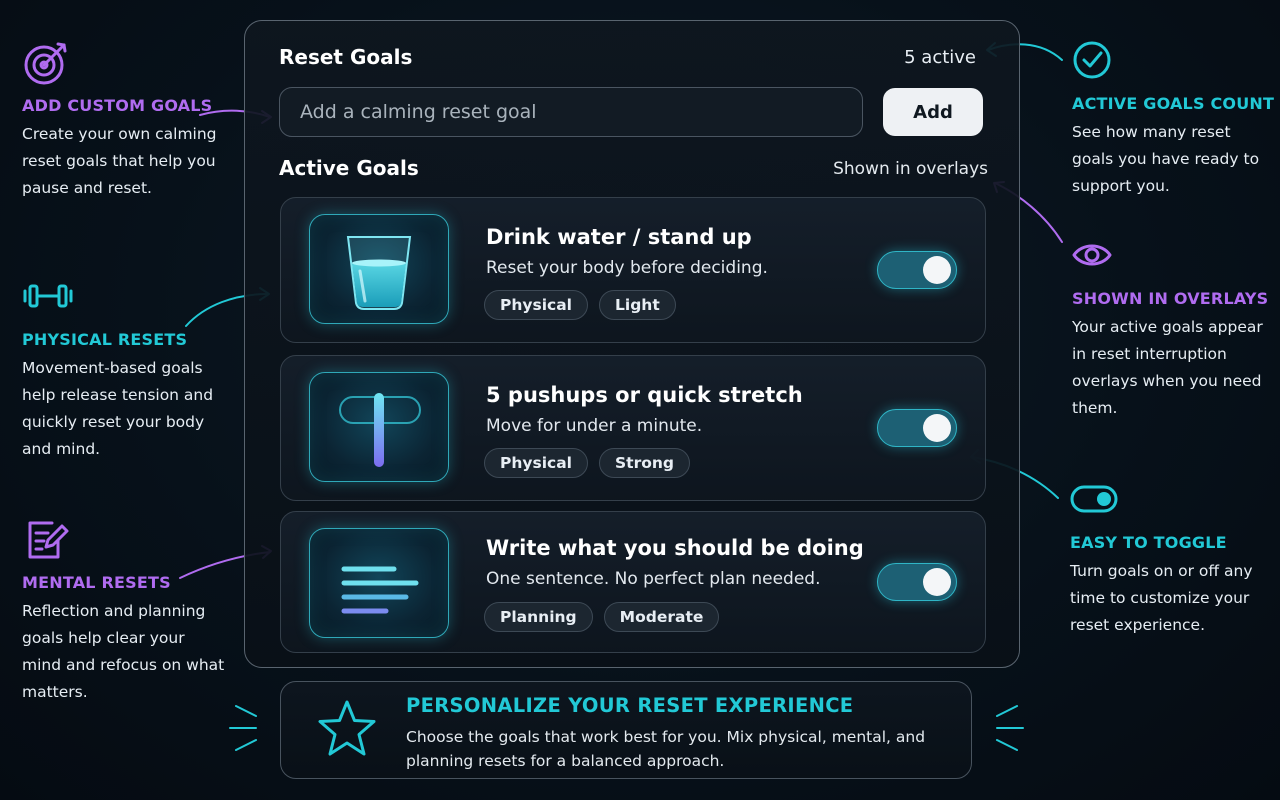 The width and height of the screenshot is (1280, 800). What do you see at coordinates (644, 395) in the screenshot?
I see `goal-title: 5 pushups or quick stretch` at bounding box center [644, 395].